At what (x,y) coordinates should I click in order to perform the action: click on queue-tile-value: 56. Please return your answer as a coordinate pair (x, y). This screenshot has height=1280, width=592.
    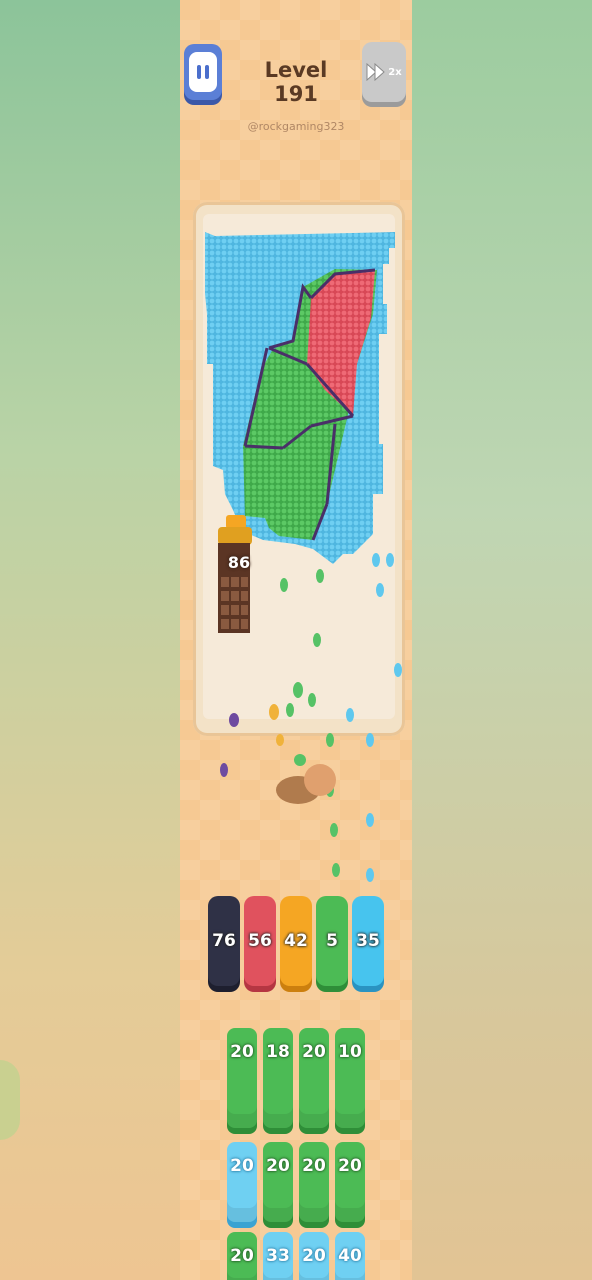
    Looking at the image, I should click on (260, 941).